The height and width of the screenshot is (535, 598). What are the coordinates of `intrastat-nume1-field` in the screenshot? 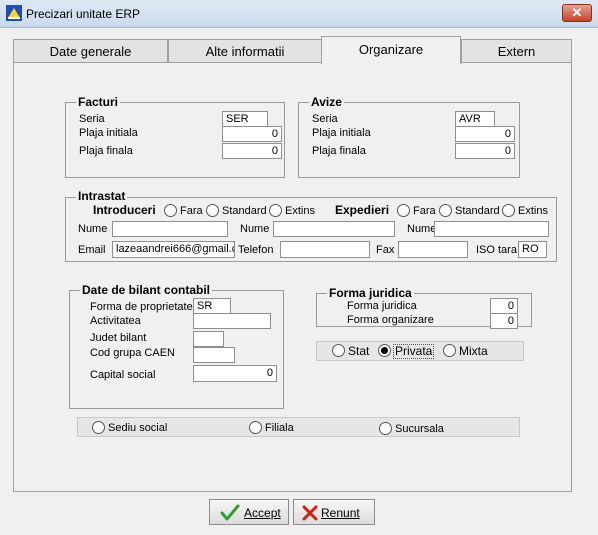 It's located at (170, 229).